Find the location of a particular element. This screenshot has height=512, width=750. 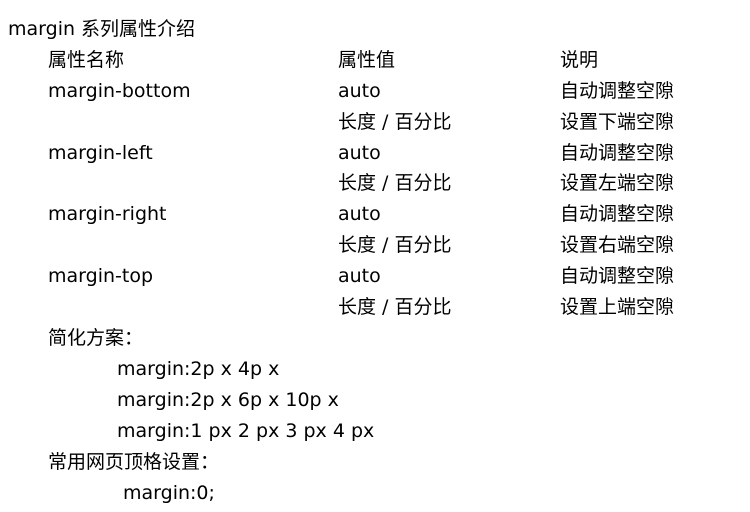

code-example: margin:1 px 2 px 3 px 4 px is located at coordinates (246, 431).